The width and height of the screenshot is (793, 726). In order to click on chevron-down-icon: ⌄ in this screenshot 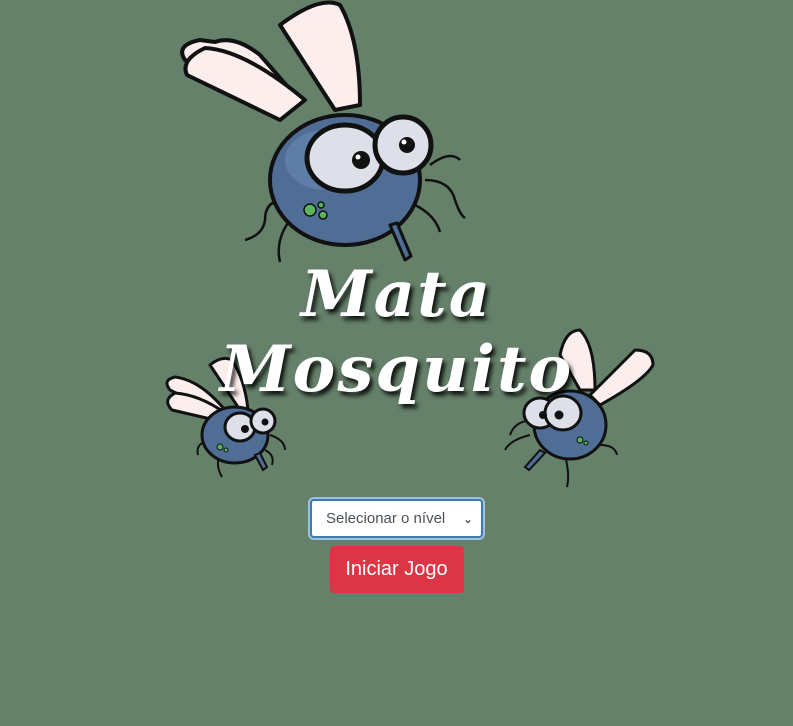, I will do `click(467, 518)`.